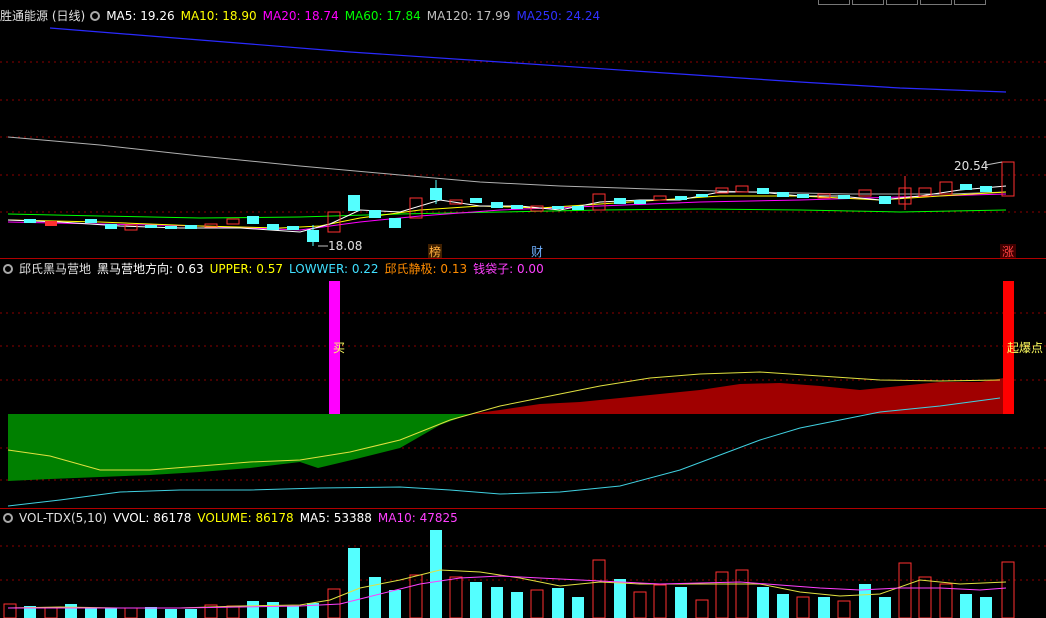 The height and width of the screenshot is (618, 1046). What do you see at coordinates (1025, 348) in the screenshot?
I see `breakout-label: 起爆点` at bounding box center [1025, 348].